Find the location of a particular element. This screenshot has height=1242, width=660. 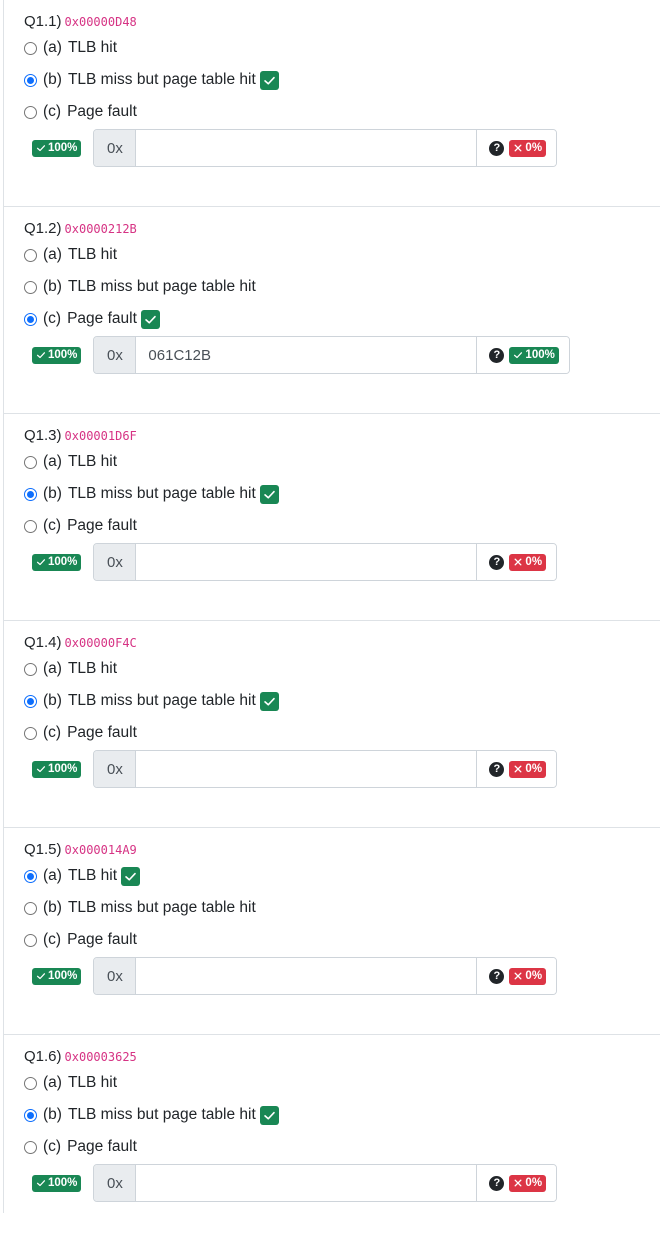

question-title: Q1.2) 0x0000212B is located at coordinates (80, 229).